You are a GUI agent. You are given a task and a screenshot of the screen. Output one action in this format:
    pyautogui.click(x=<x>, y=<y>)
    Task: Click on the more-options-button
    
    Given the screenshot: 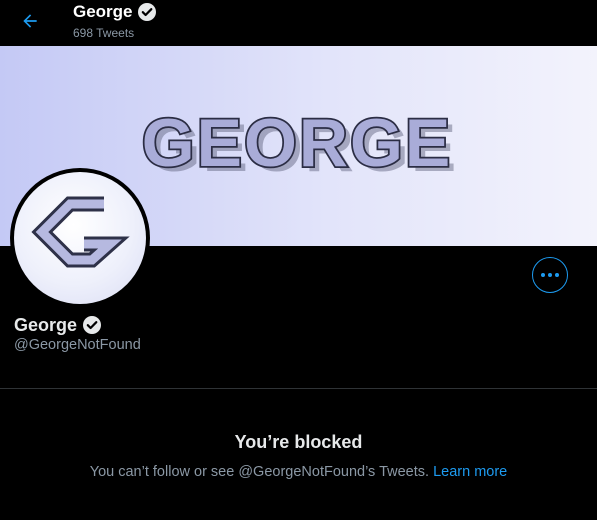 What is the action you would take?
    pyautogui.click(x=550, y=275)
    